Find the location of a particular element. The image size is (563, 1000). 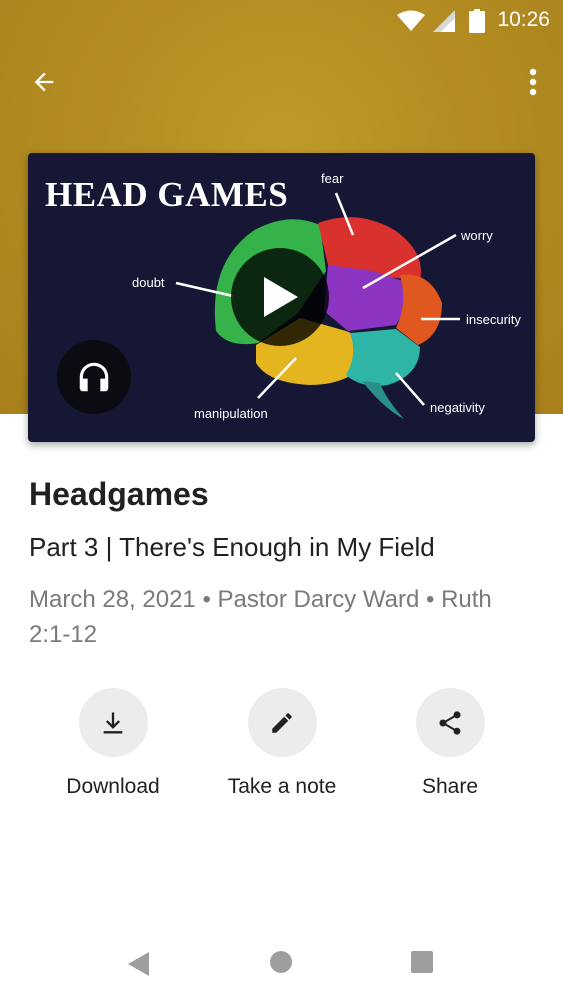

share-icon is located at coordinates (450, 722).